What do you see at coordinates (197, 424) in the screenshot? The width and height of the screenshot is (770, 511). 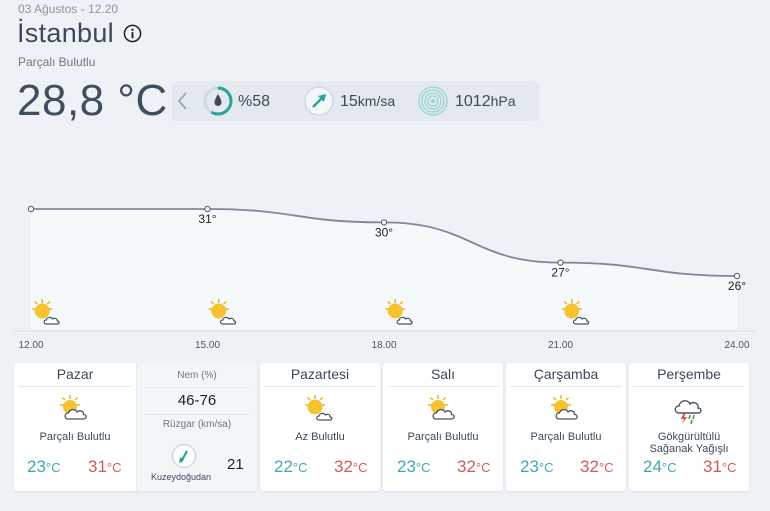 I see `wind-label: Rüzgar (km/sa)` at bounding box center [197, 424].